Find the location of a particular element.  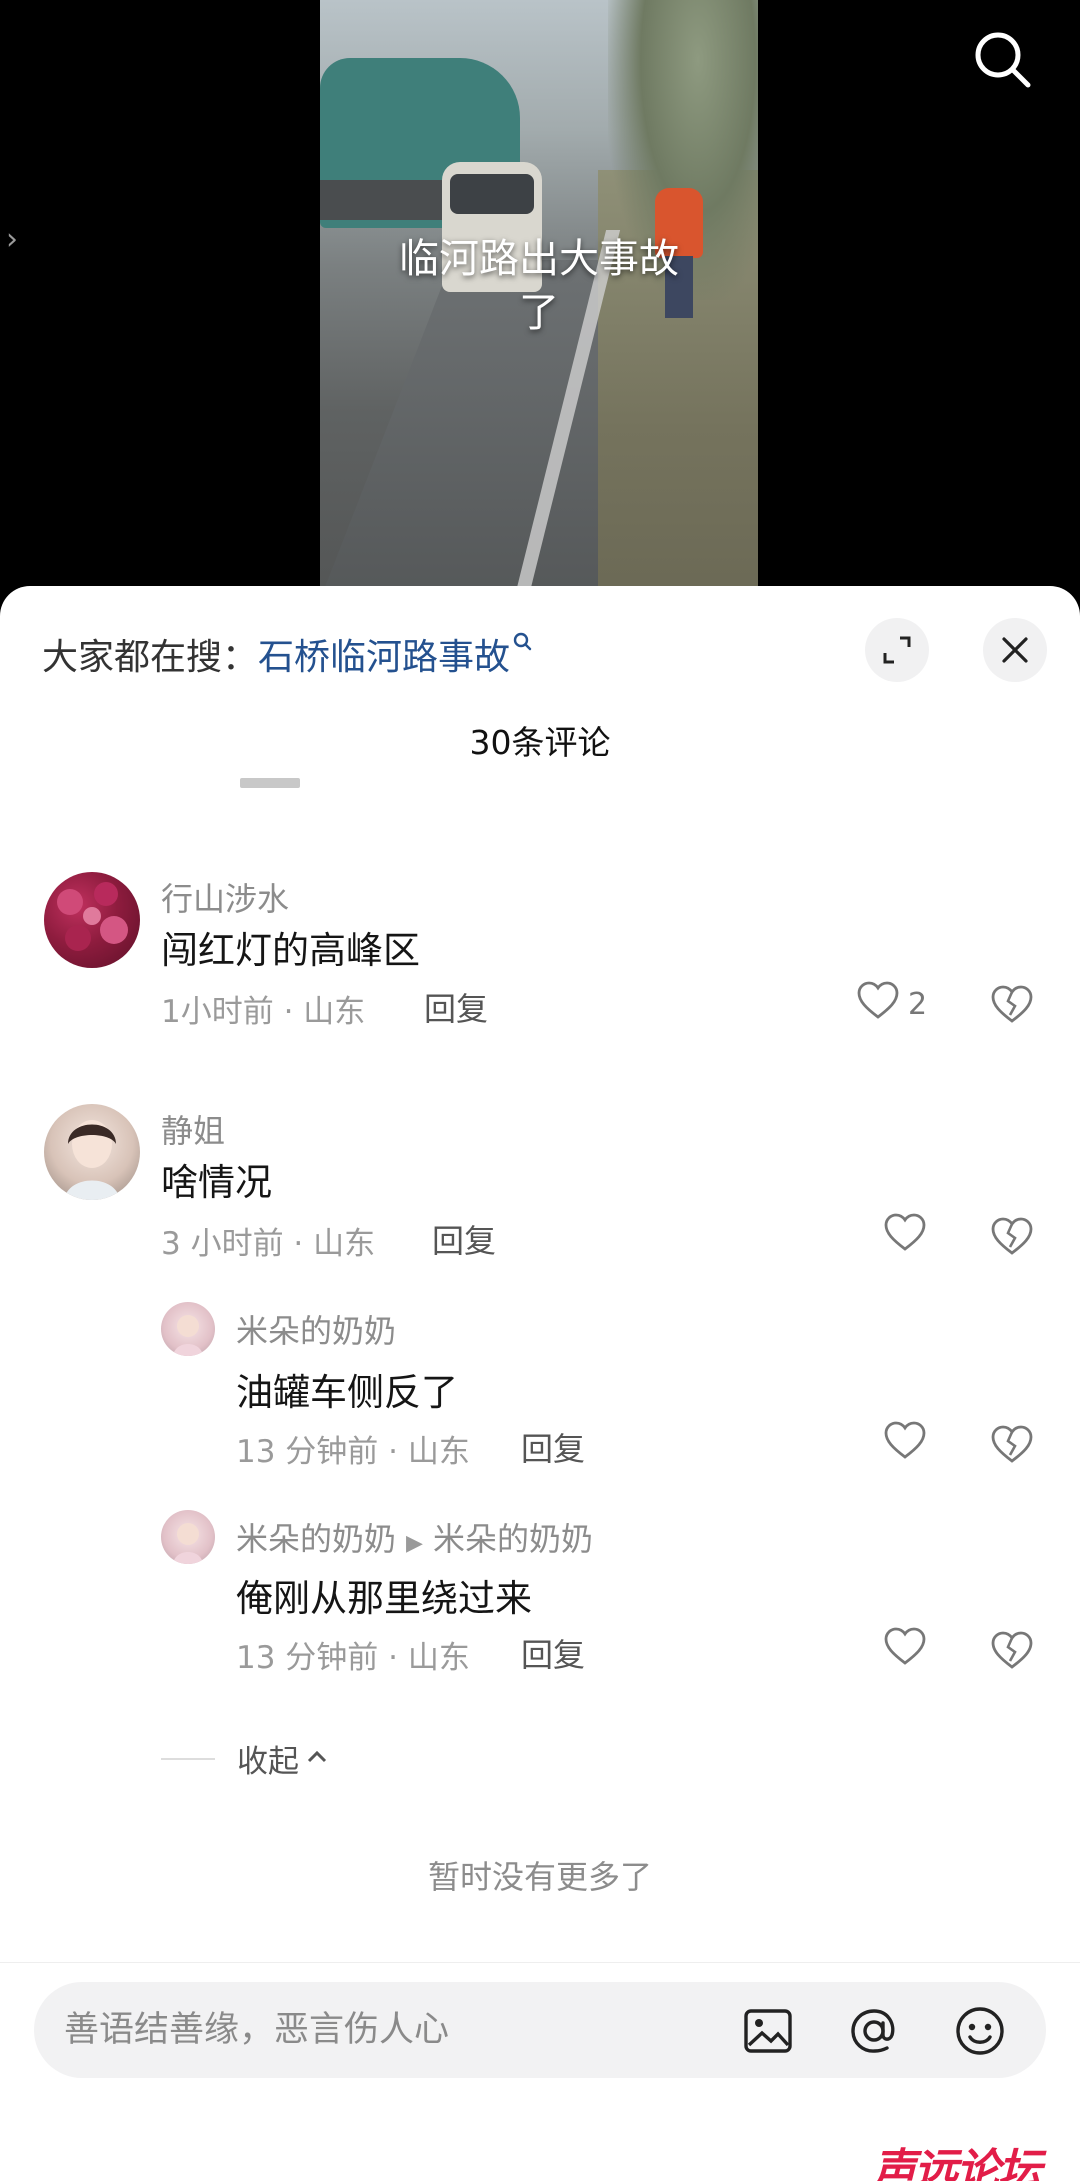

comment-username: 行山涉水 is located at coordinates (225, 897).